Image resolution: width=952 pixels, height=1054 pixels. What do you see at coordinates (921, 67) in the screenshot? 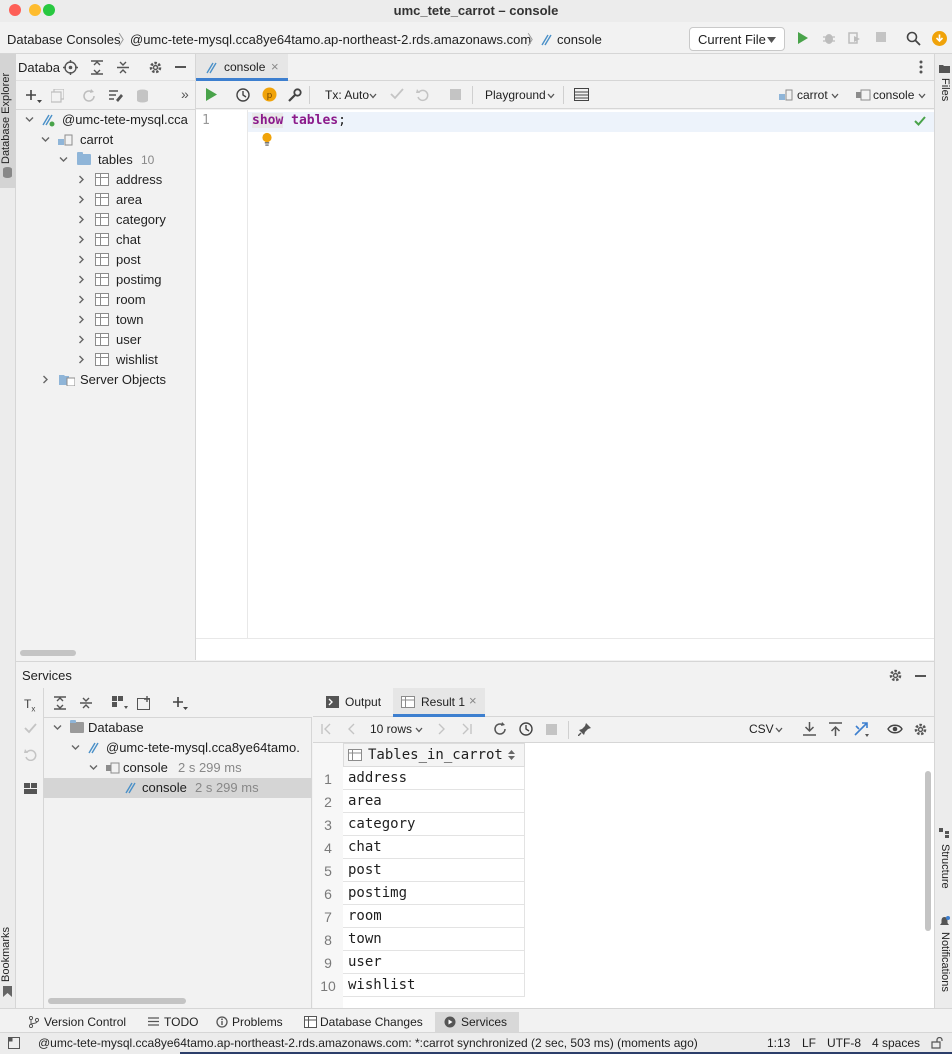
I see `more-vertical-icon` at bounding box center [921, 67].